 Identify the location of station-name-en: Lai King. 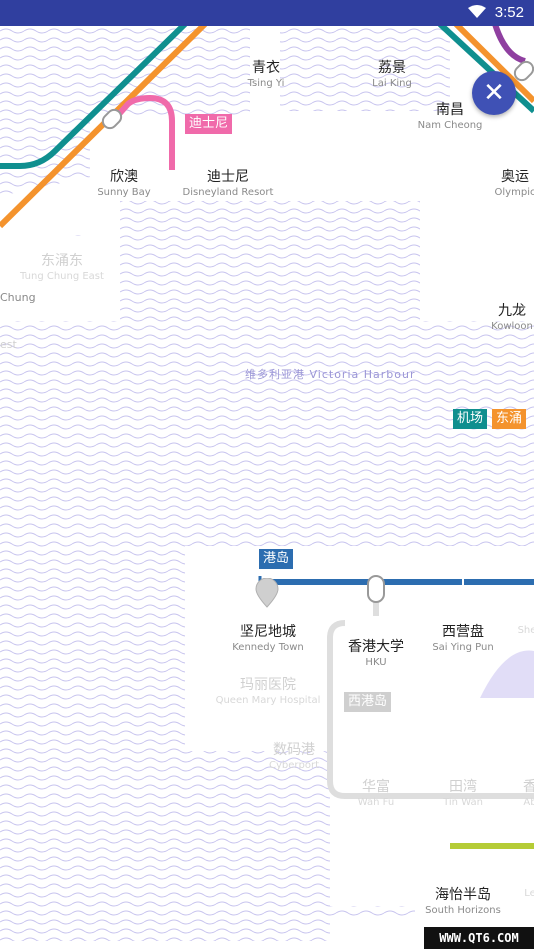
(392, 83).